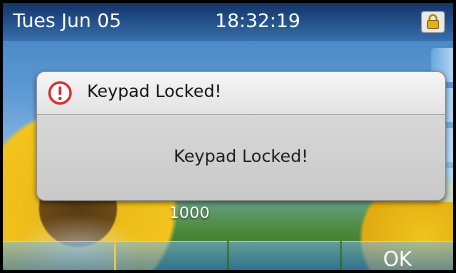  What do you see at coordinates (189, 212) in the screenshot?
I see `account-label: 1000` at bounding box center [189, 212].